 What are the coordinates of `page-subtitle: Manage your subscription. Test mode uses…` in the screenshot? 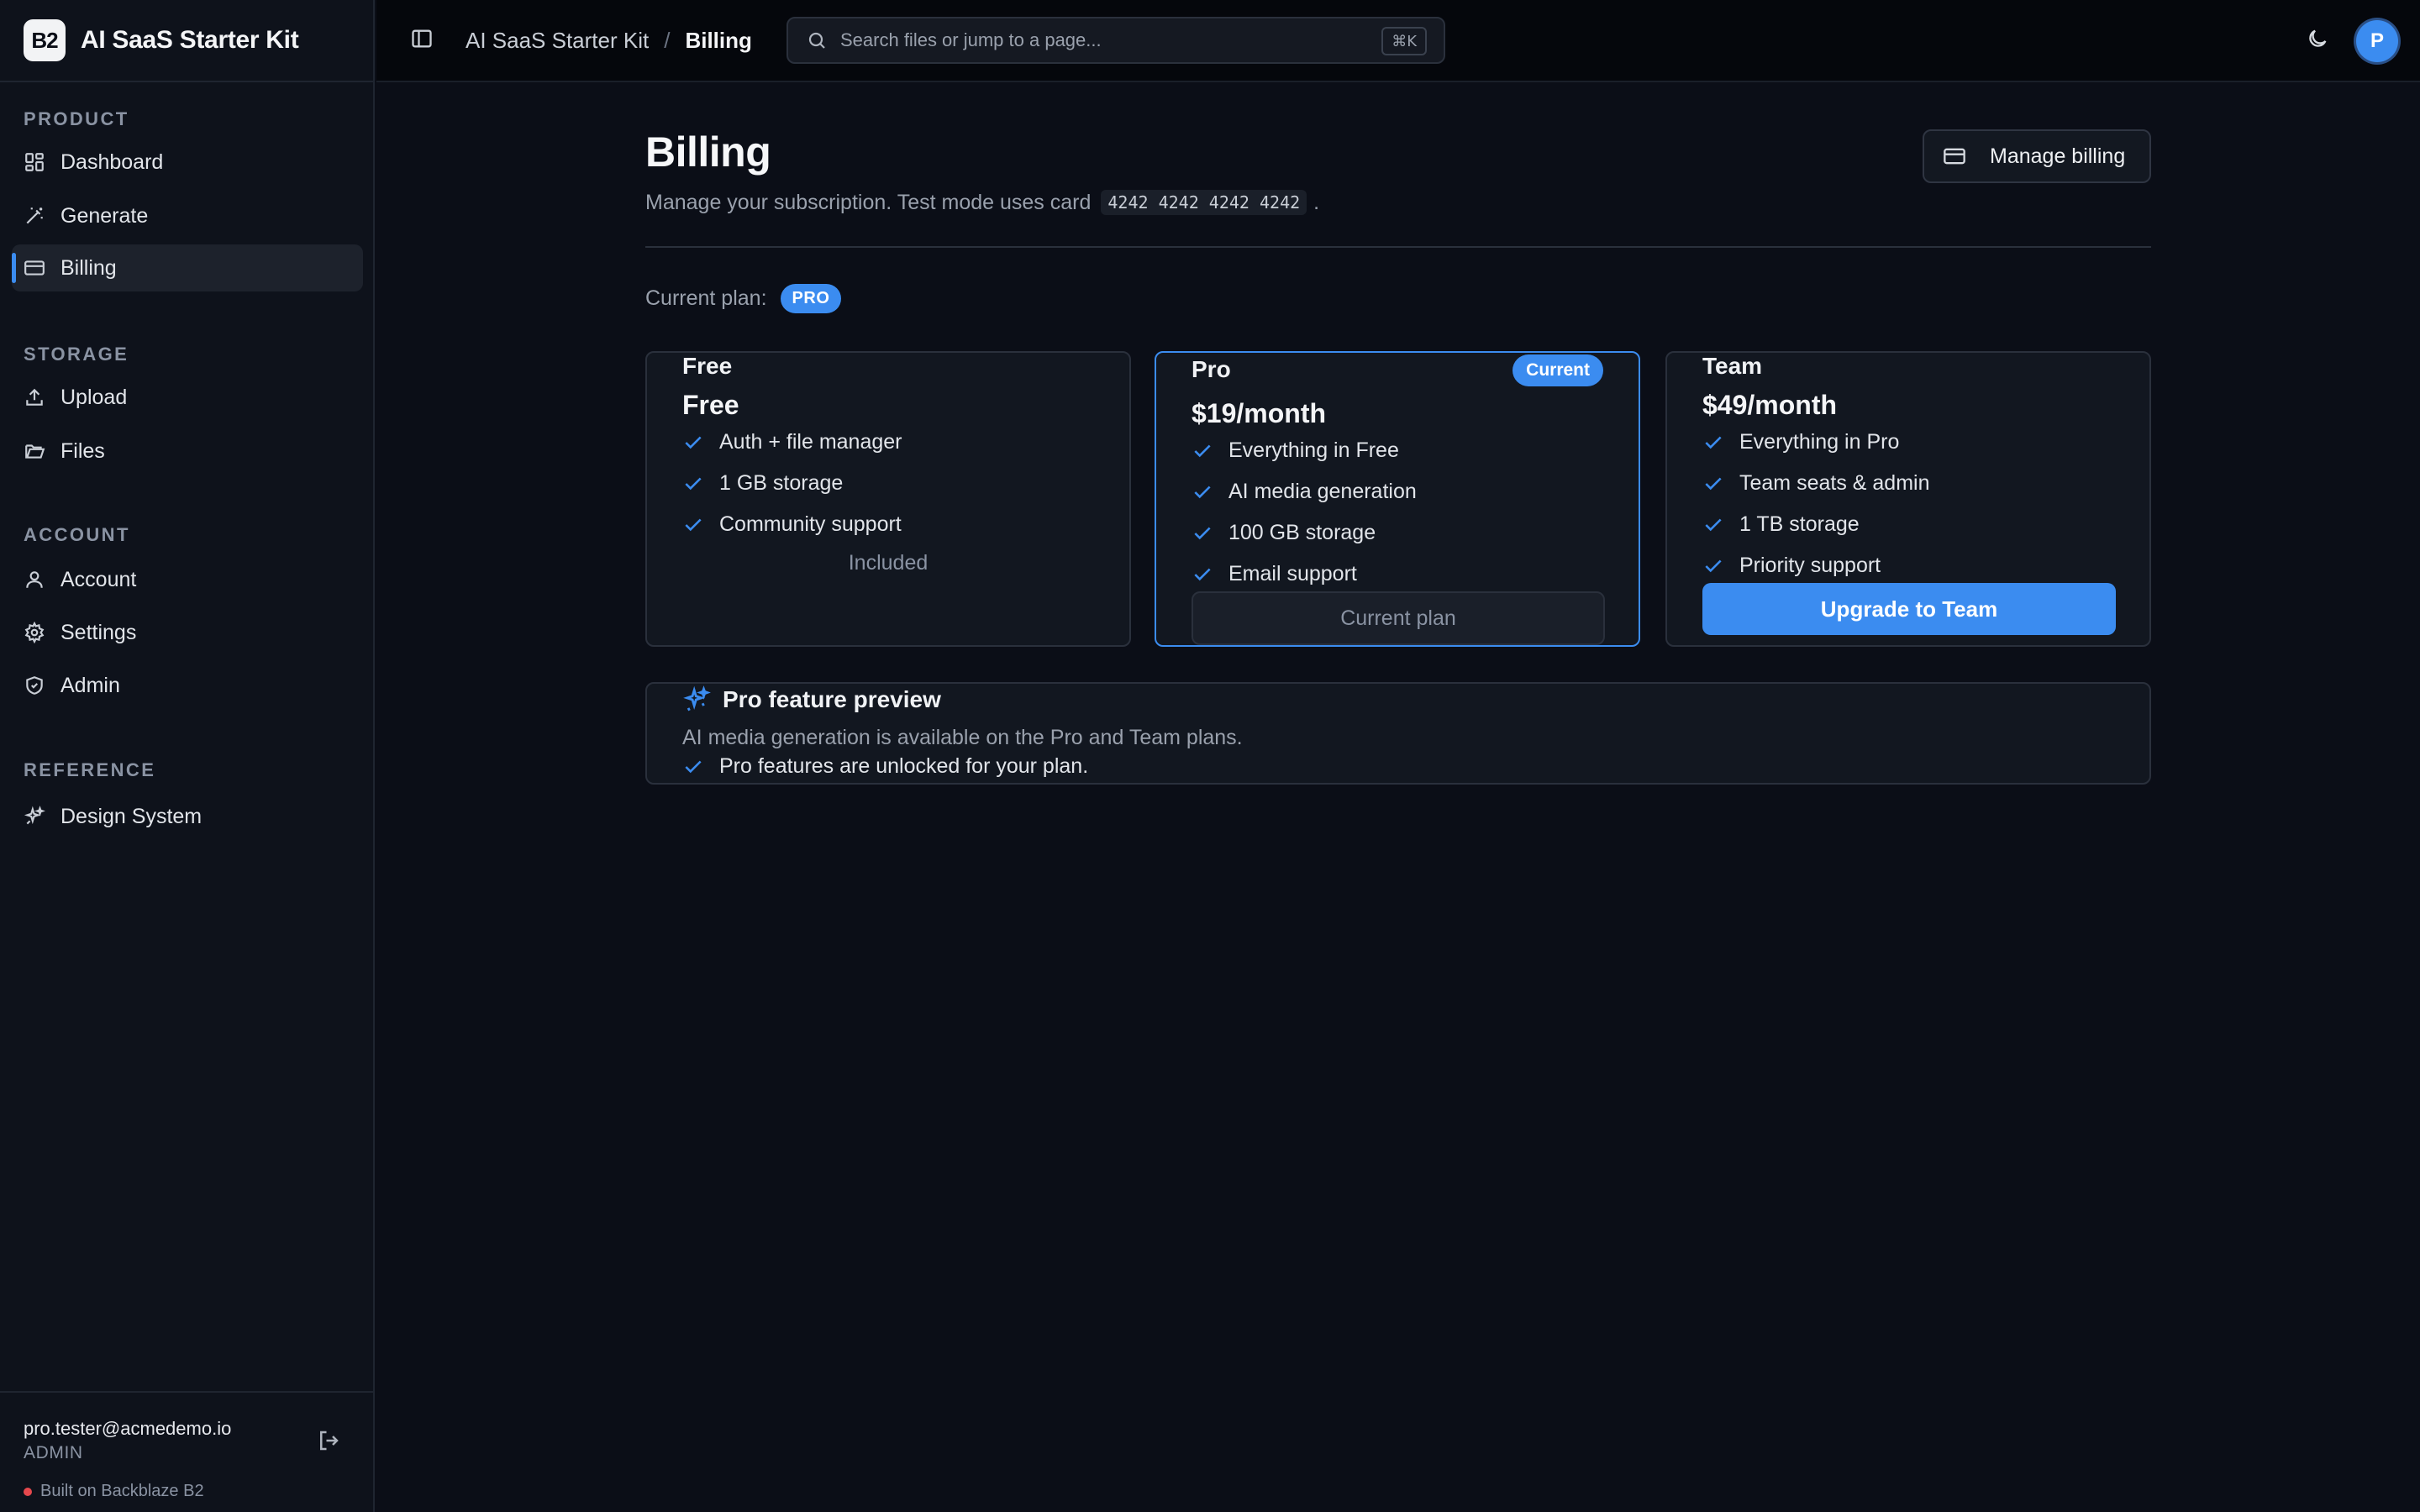 It's located at (982, 202).